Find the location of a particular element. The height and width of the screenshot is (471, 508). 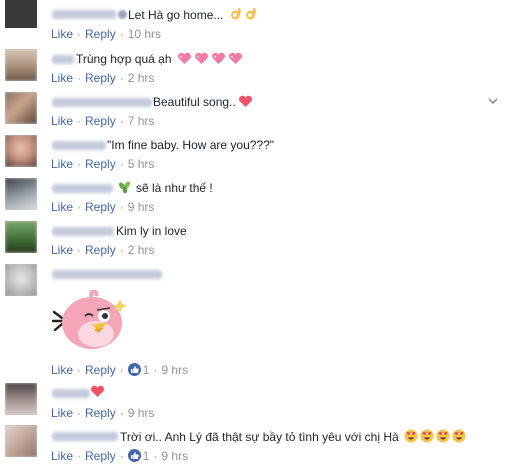

comment-actions: Like · Reply · 10 hrs is located at coordinates (106, 34).